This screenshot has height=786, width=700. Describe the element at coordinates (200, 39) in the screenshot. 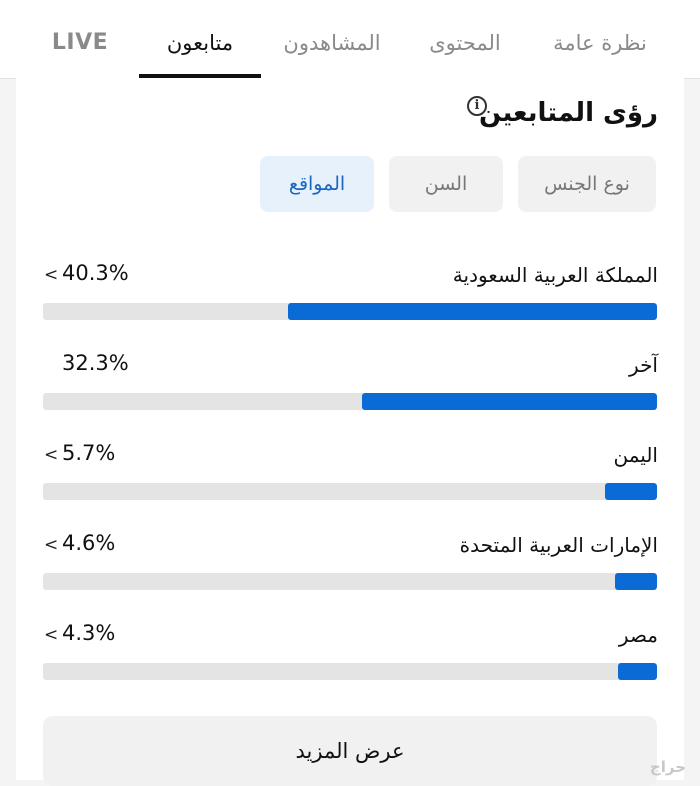

I see `tab-followers: متابعون` at that location.